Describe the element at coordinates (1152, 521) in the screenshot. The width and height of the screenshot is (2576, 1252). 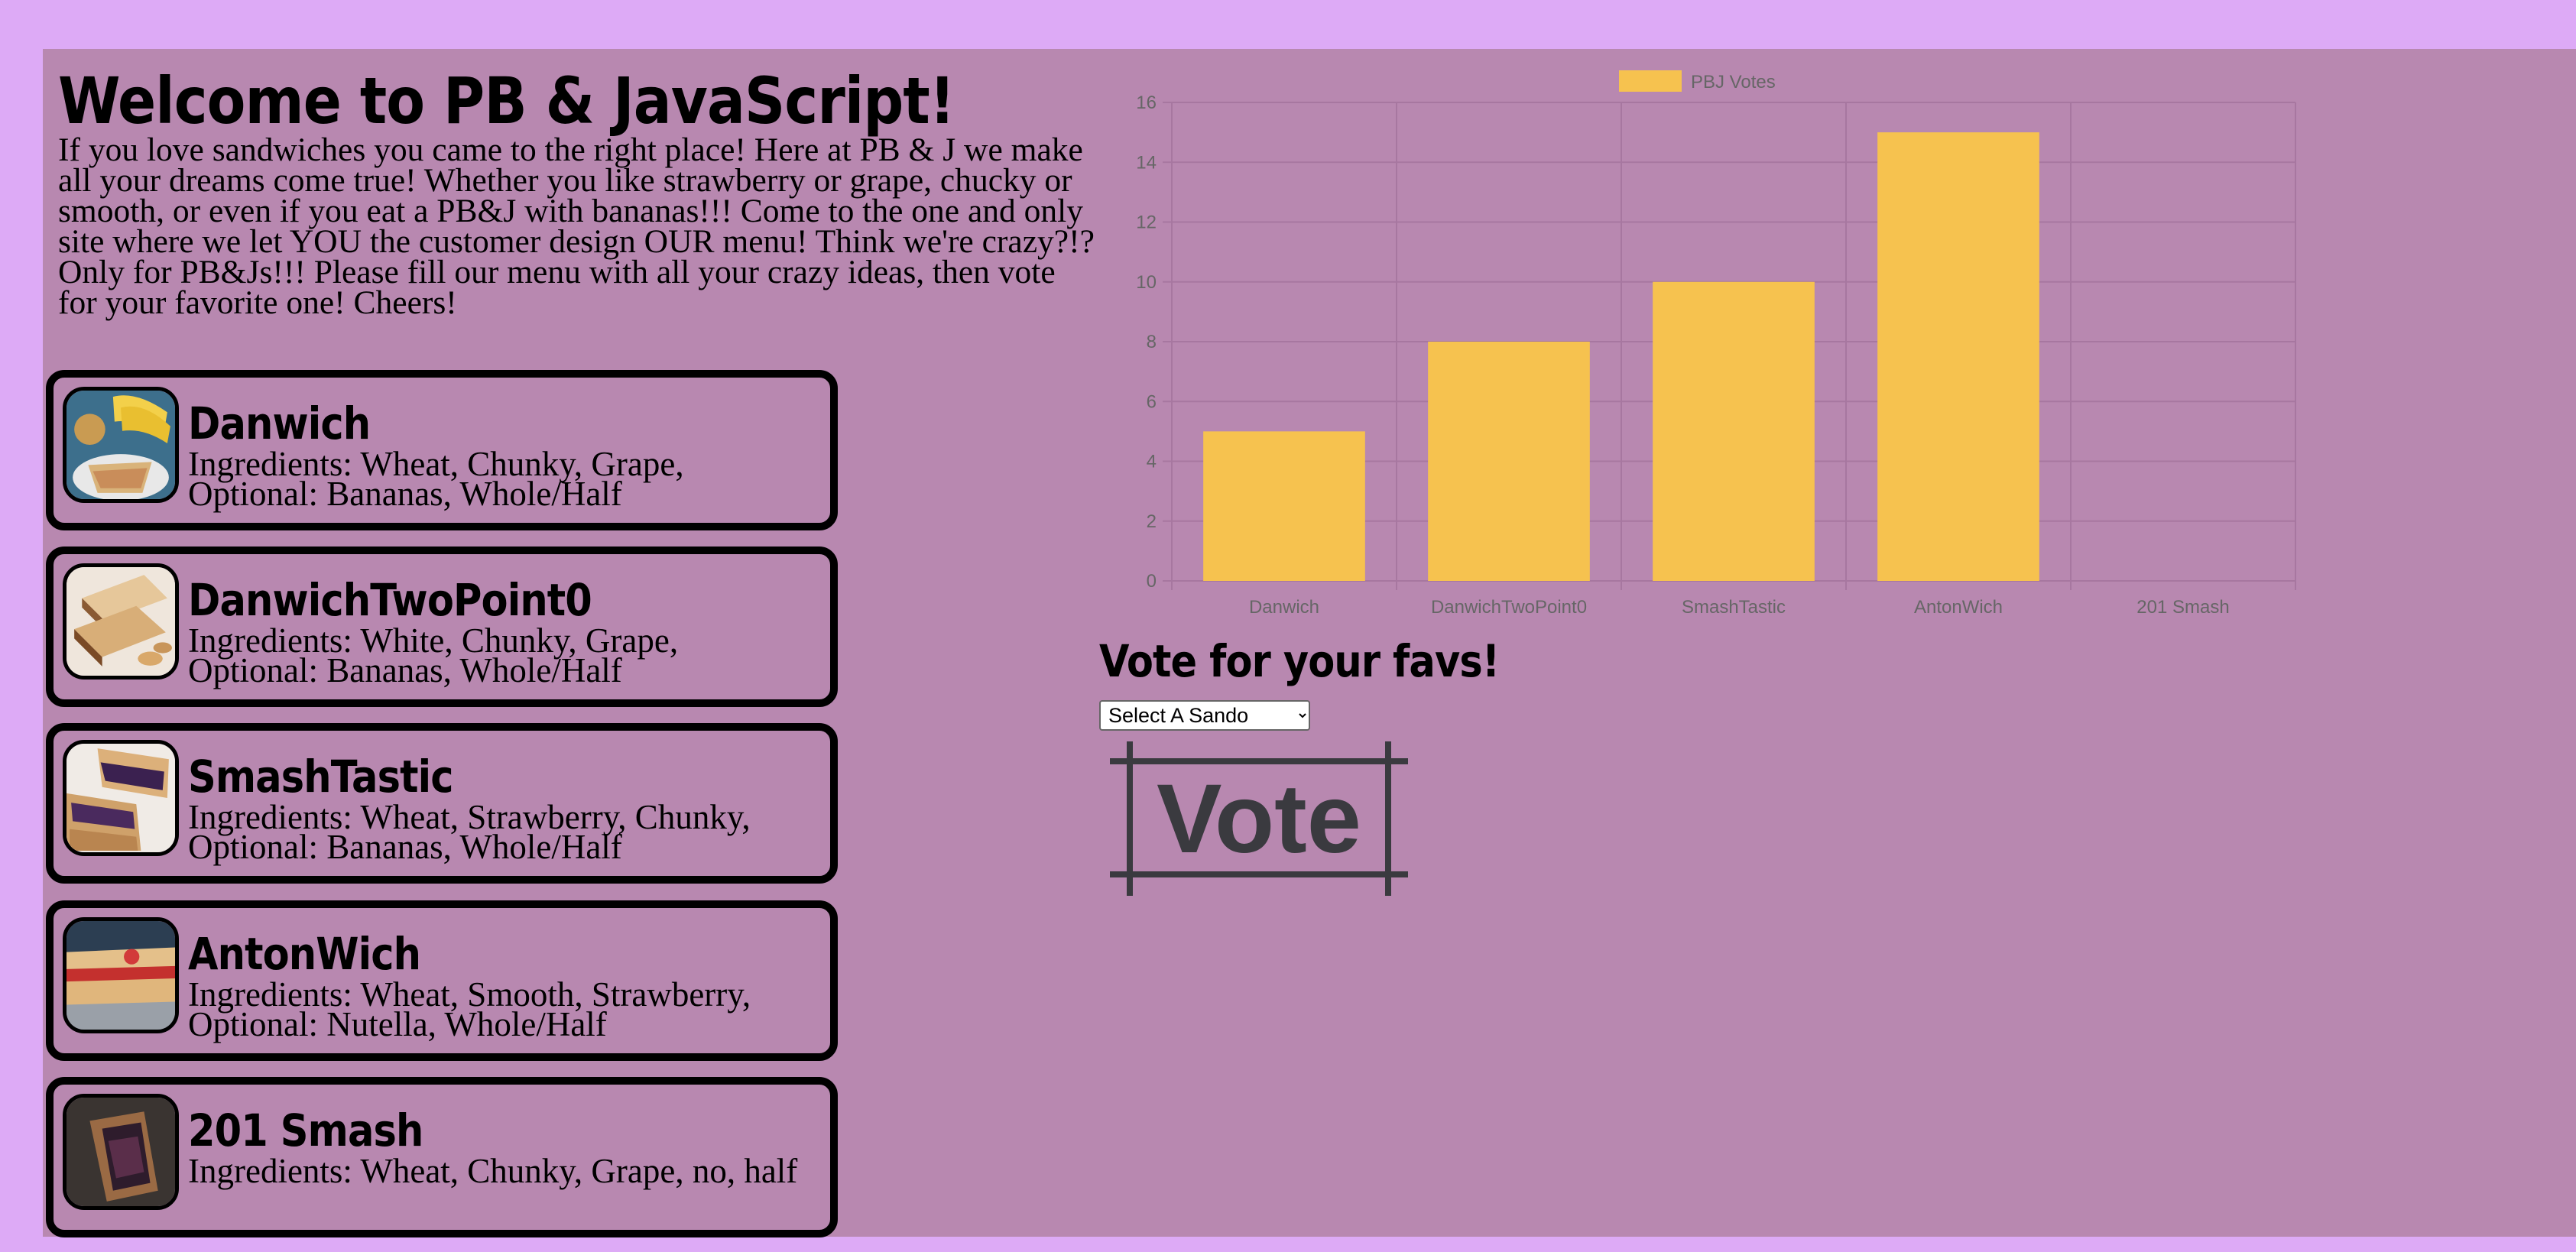
I see `y-tick-label: 2` at that location.